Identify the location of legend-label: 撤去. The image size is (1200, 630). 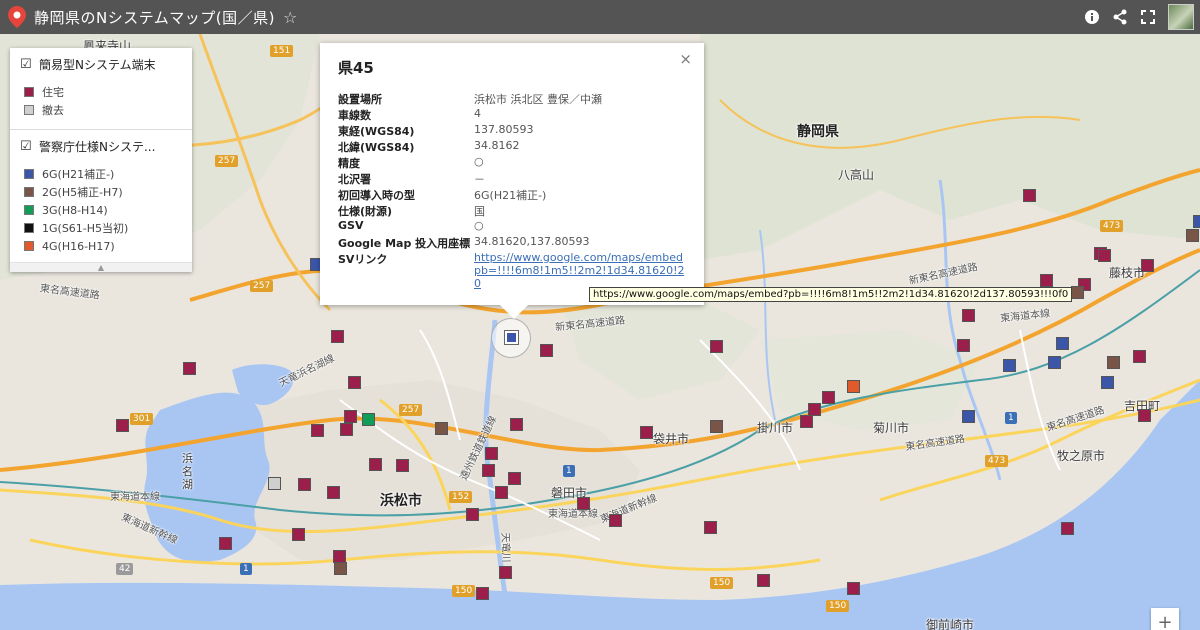
(53, 110).